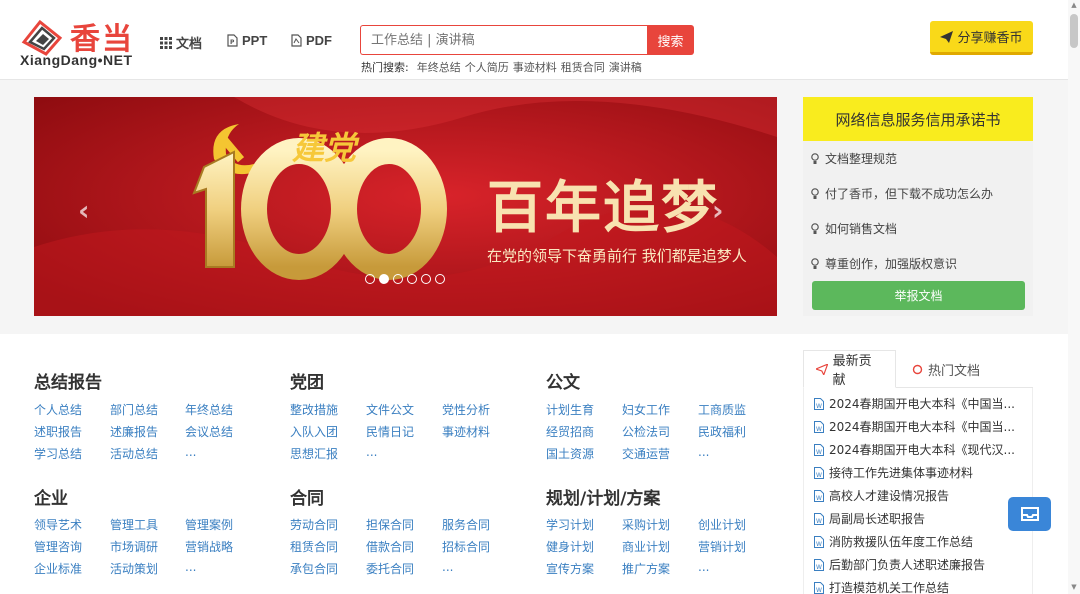 This screenshot has width=1080, height=594. Describe the element at coordinates (181, 42) in the screenshot. I see `nav-doc: 文档` at that location.